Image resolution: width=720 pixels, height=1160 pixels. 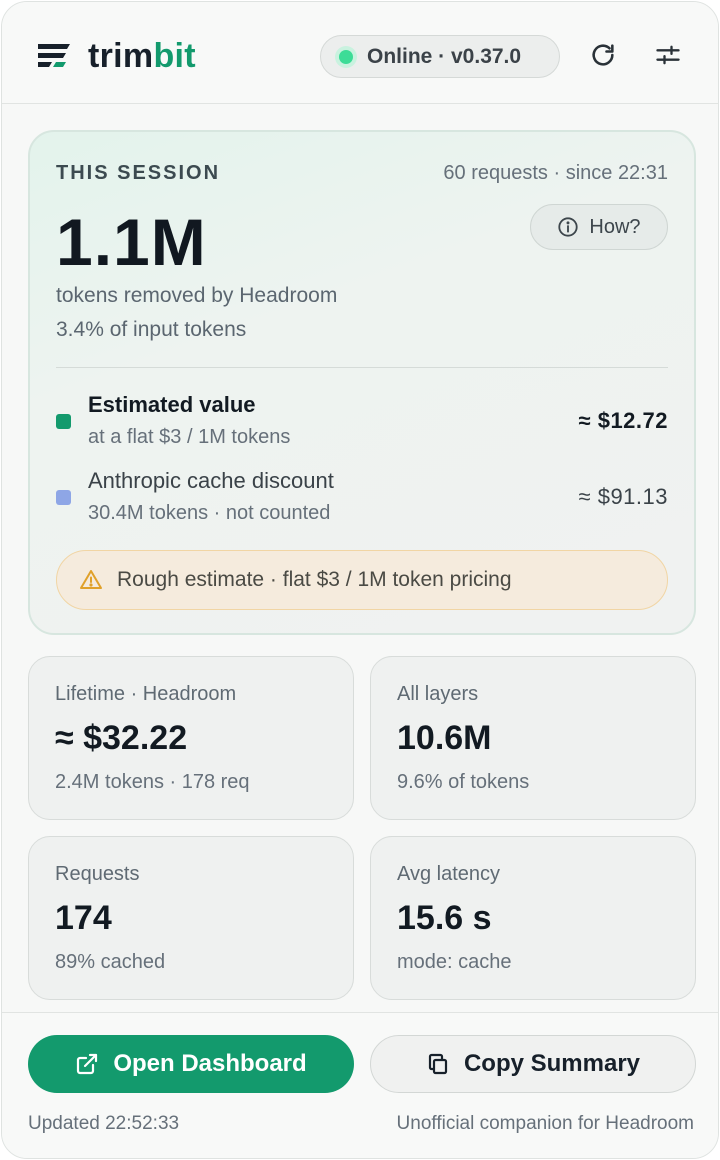 What do you see at coordinates (623, 496) in the screenshot?
I see `cache-discount-amount: ≈ $91.13` at bounding box center [623, 496].